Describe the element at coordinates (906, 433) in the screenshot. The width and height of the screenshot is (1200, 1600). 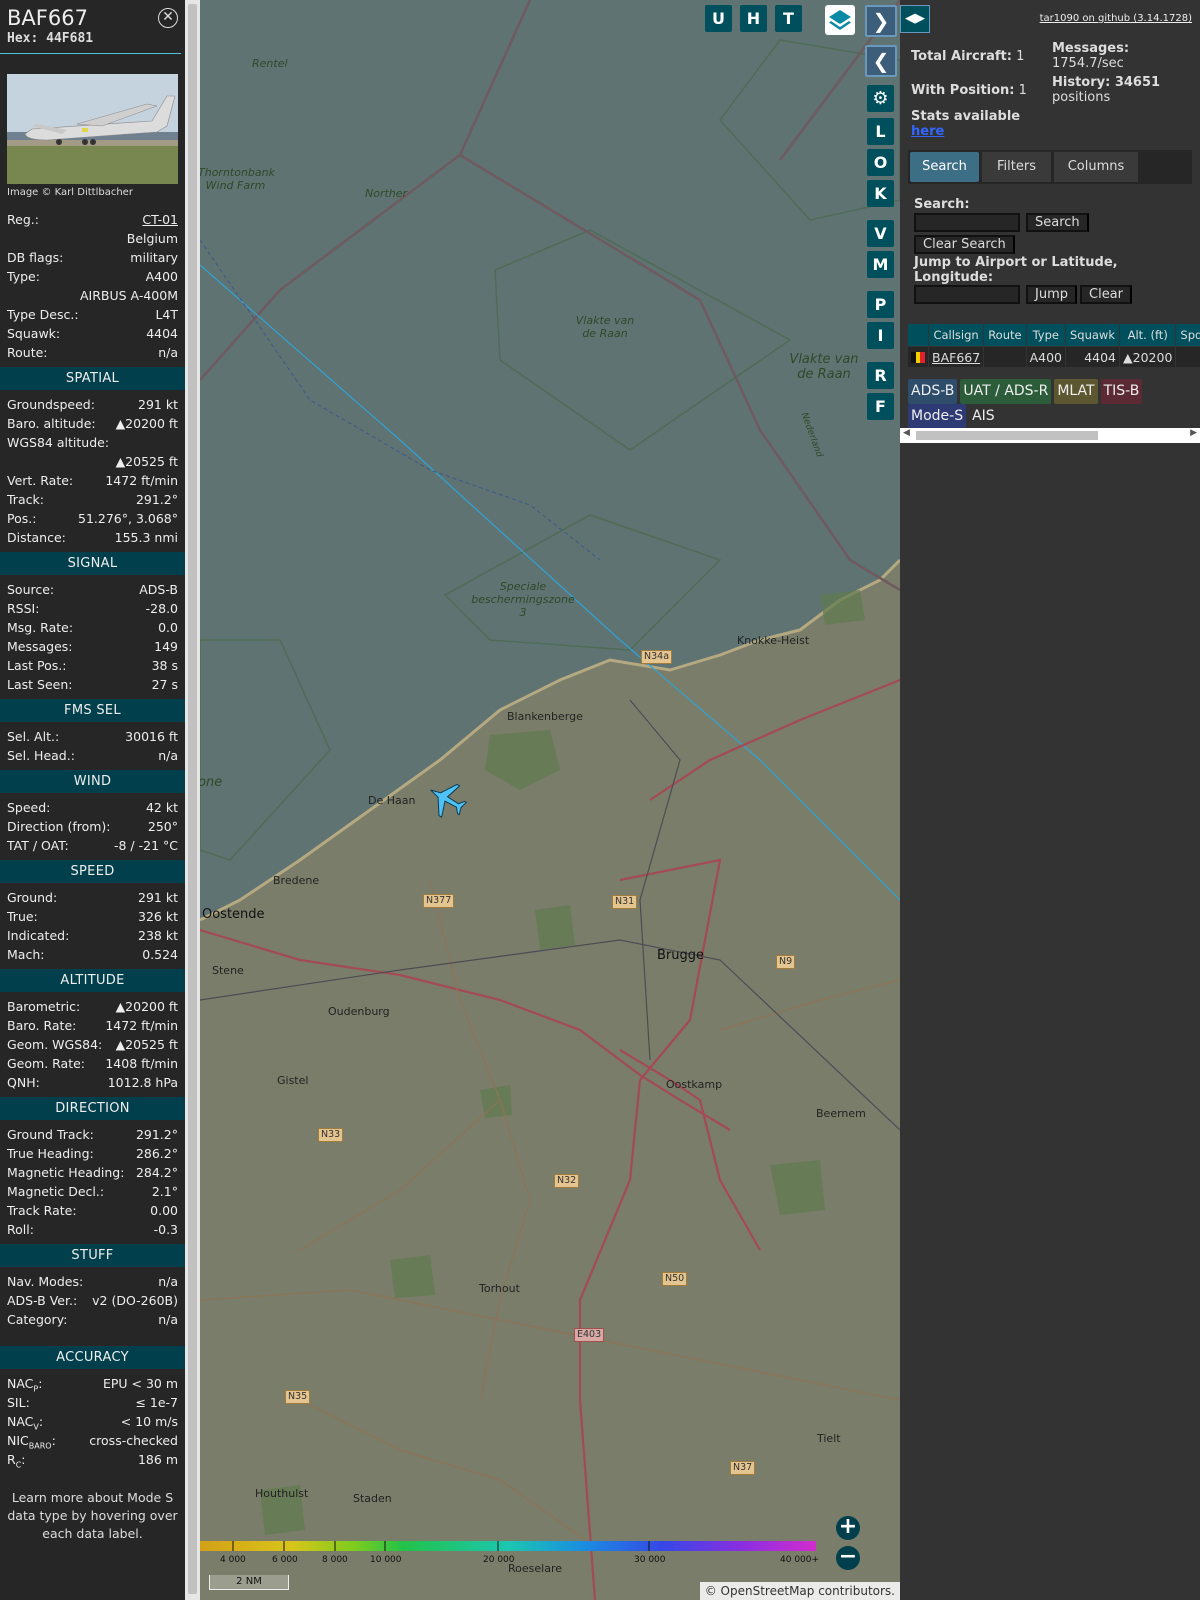
I see `scroll-left-icon: ◀` at that location.